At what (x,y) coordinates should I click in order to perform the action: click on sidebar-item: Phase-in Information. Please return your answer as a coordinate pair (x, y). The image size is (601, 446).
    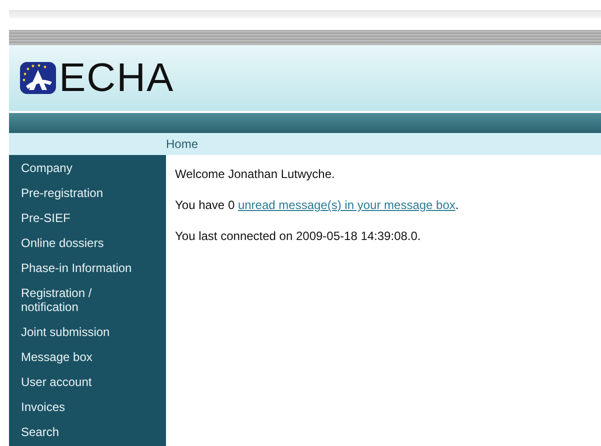
    Looking at the image, I should click on (74, 268).